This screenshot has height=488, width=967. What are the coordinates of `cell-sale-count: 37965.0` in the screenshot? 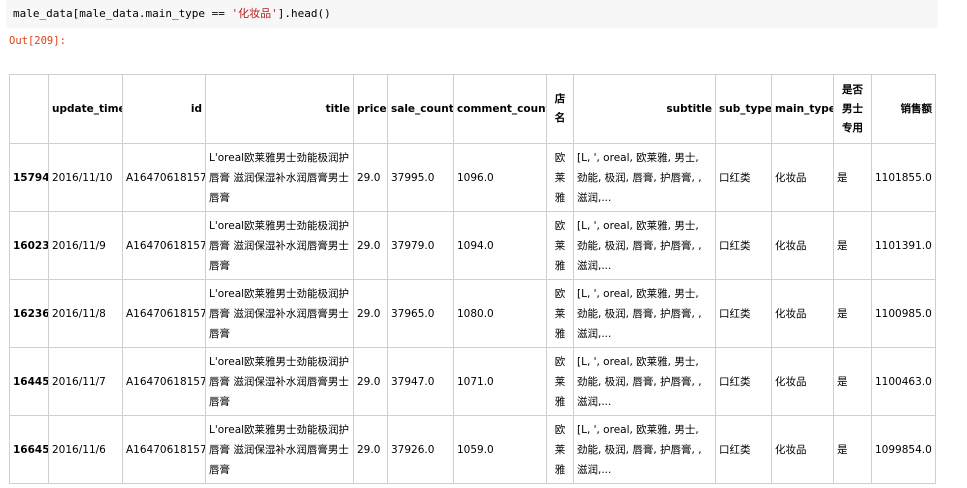 It's located at (420, 313).